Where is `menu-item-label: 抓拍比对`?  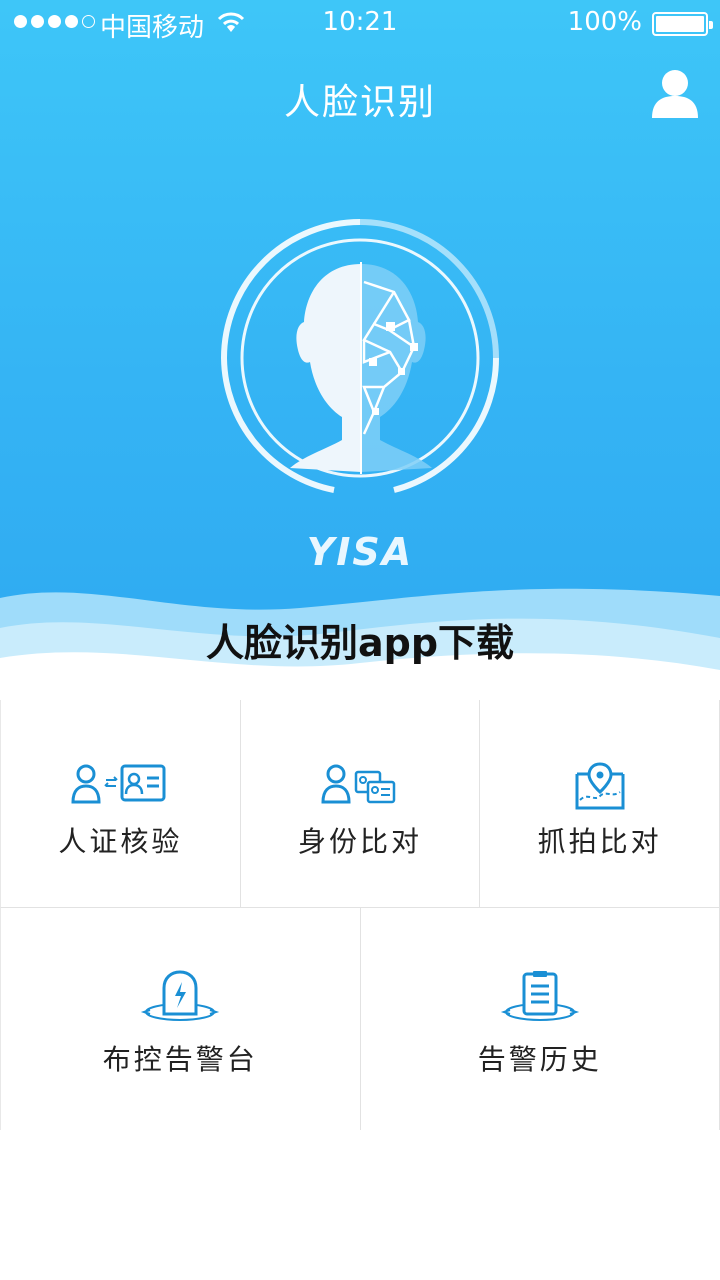
menu-item-label: 抓拍比对 is located at coordinates (599, 841).